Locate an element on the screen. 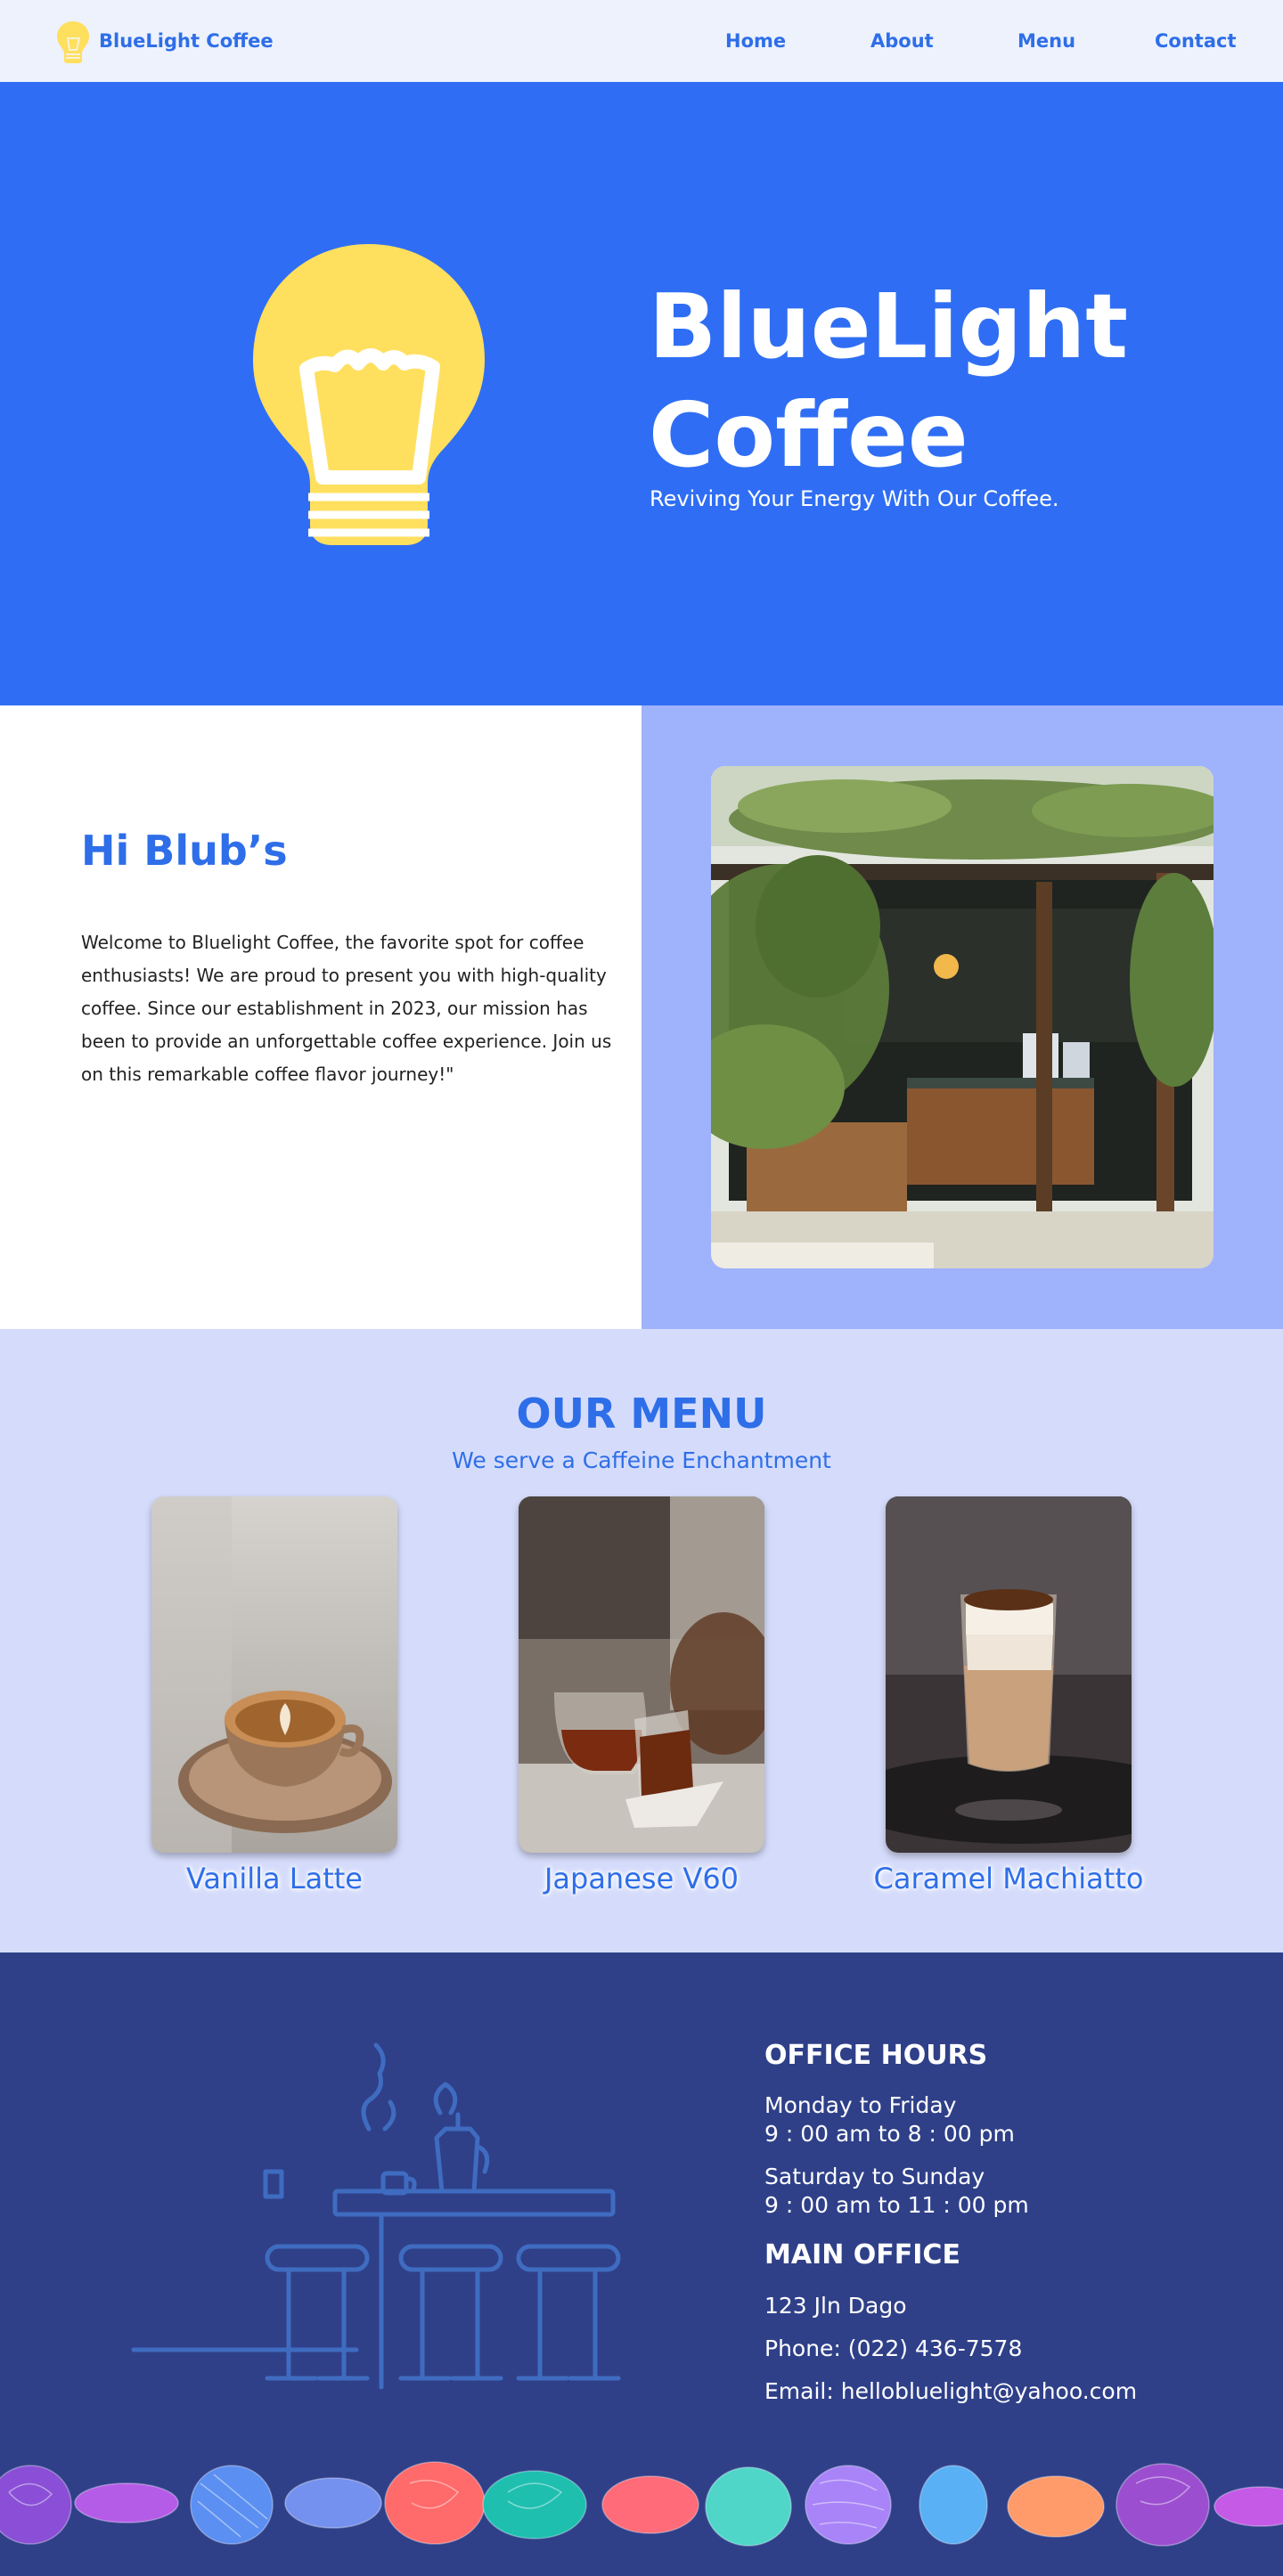 The height and width of the screenshot is (2576, 1283). menu-item-name-caramel-machiatto: Caramel Machiatto is located at coordinates (1008, 1879).